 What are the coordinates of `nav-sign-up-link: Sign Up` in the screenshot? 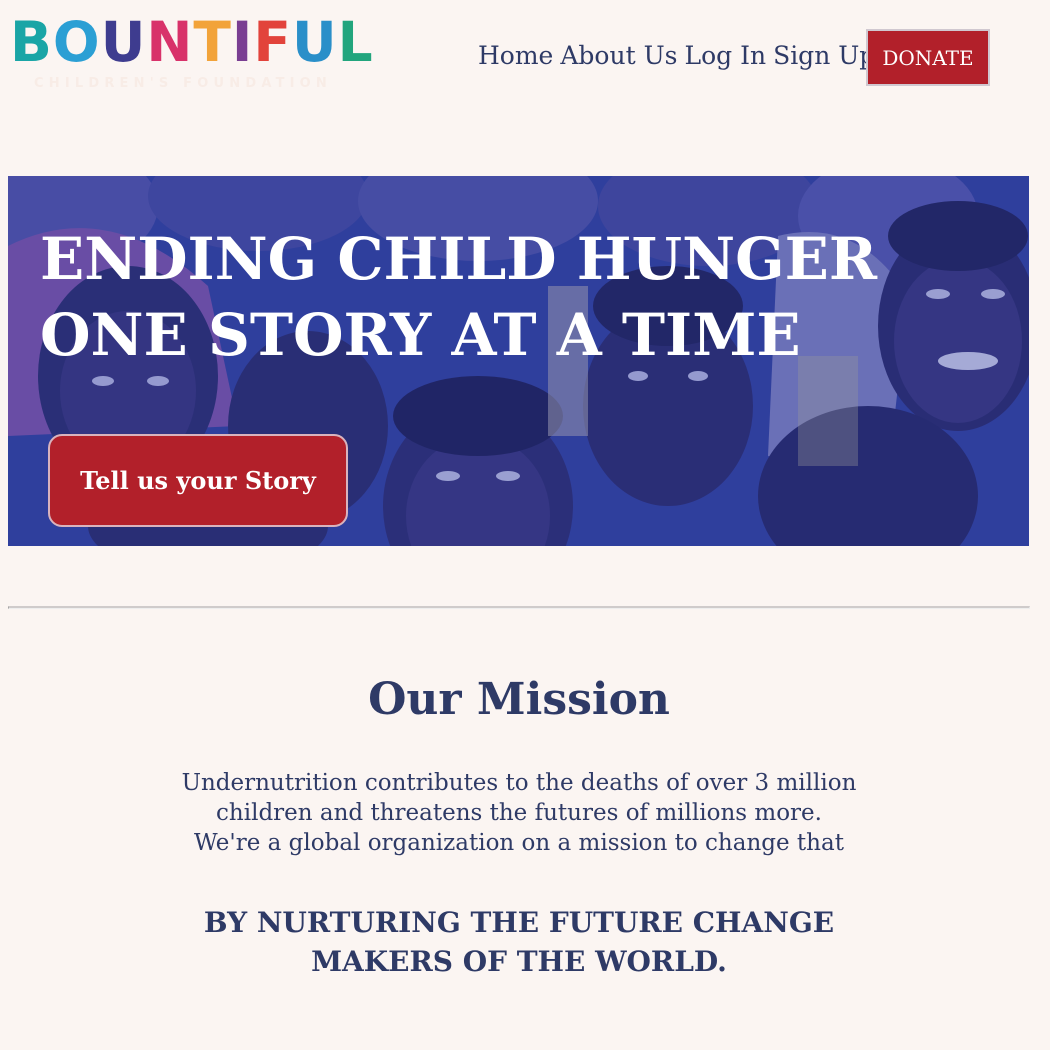 It's located at (824, 56).